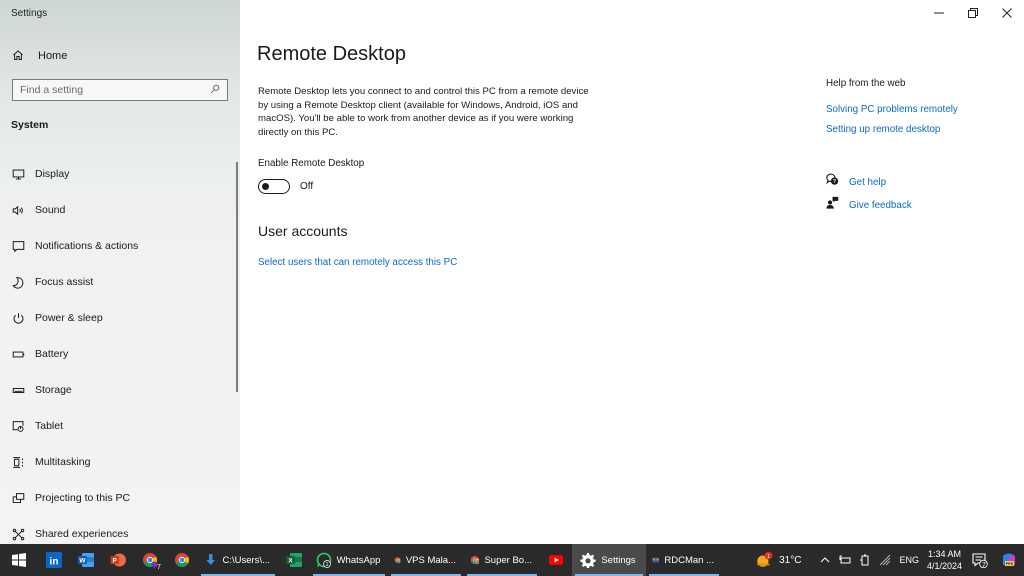 The height and width of the screenshot is (576, 1024). What do you see at coordinates (18, 462) in the screenshot?
I see `multitasking-icon` at bounding box center [18, 462].